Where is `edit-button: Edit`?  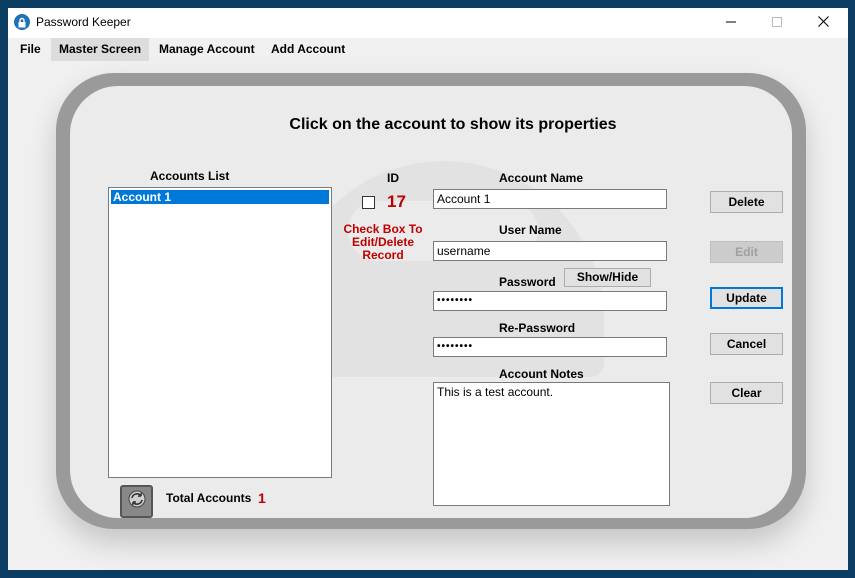 edit-button: Edit is located at coordinates (746, 252).